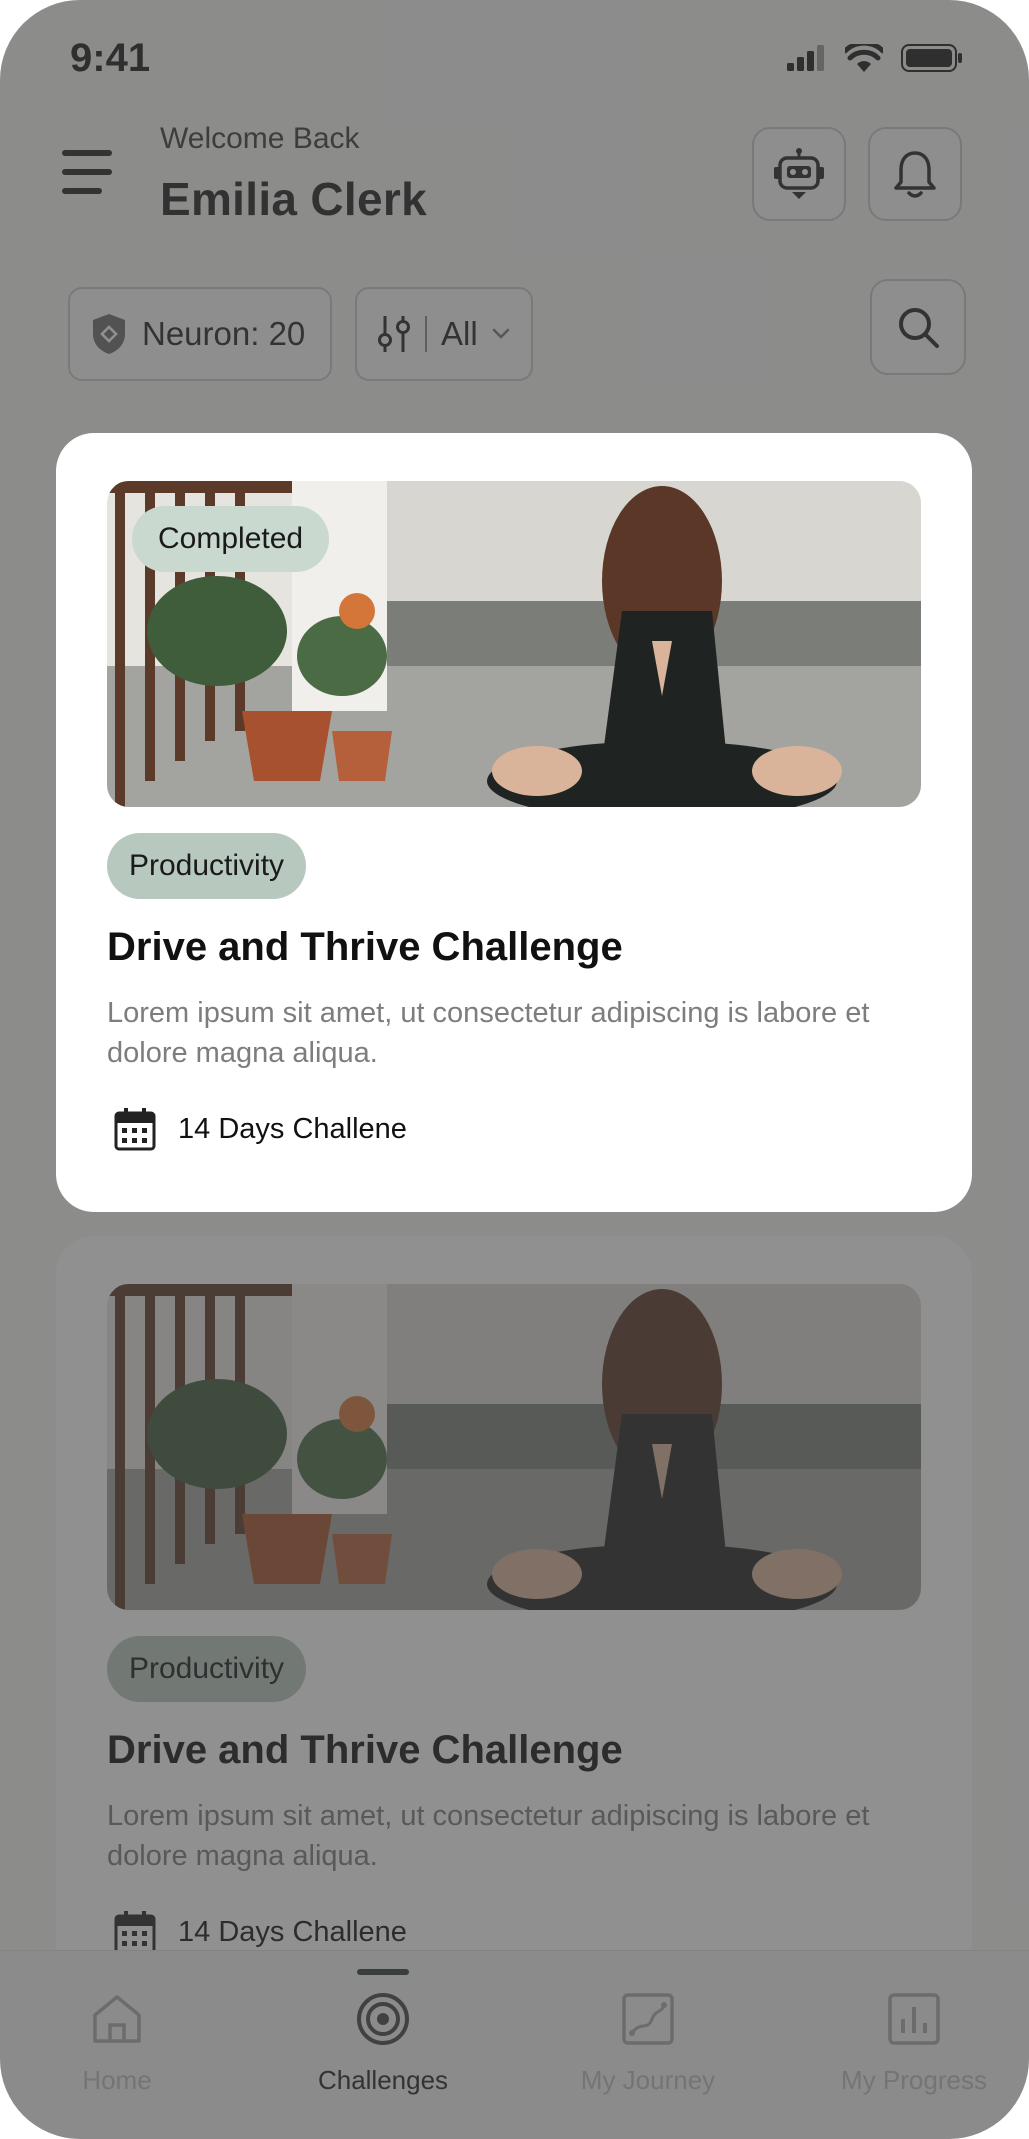 The width and height of the screenshot is (1029, 2139). I want to click on home-icon, so click(117, 2019).